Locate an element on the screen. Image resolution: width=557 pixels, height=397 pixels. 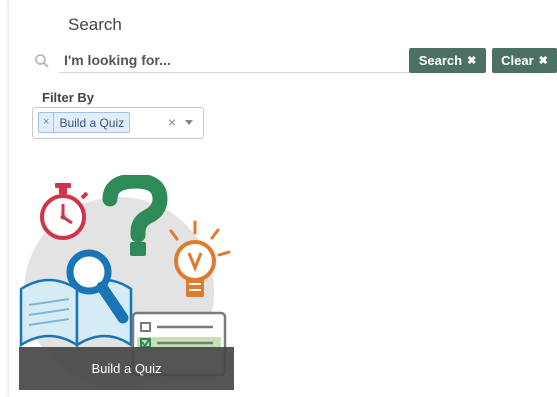
clear-button-x-icon: ✖ is located at coordinates (543, 61).